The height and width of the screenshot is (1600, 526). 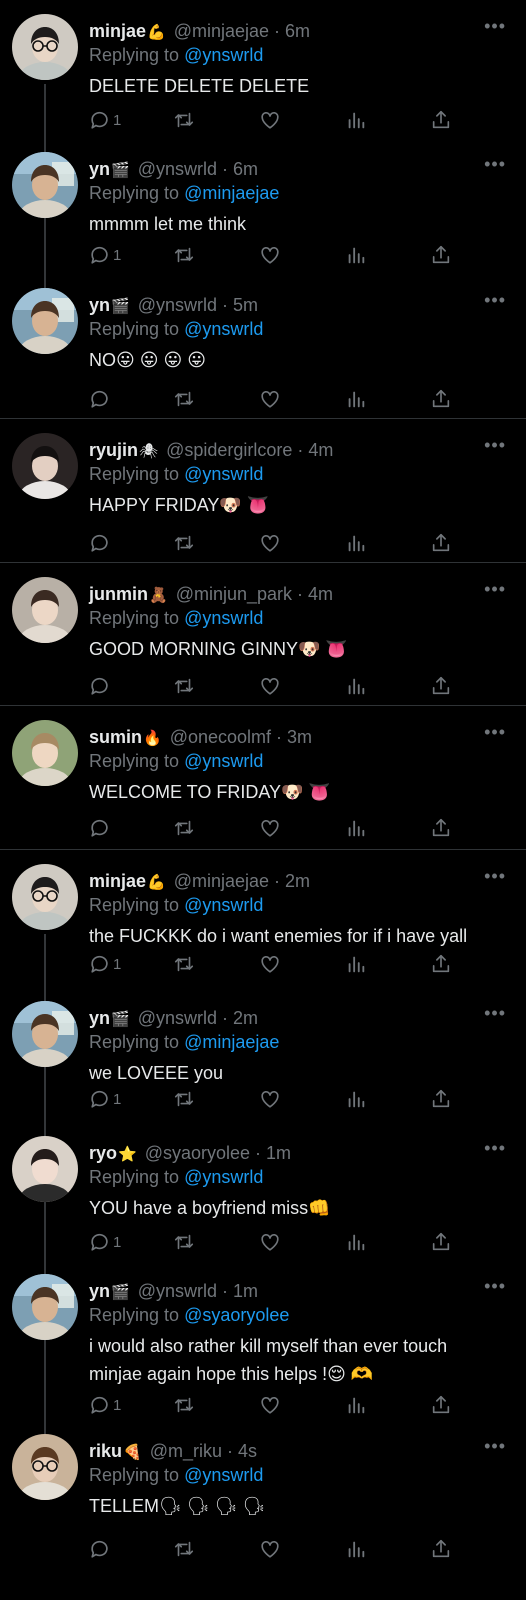 I want to click on display-name: riku, so click(x=105, y=1451).